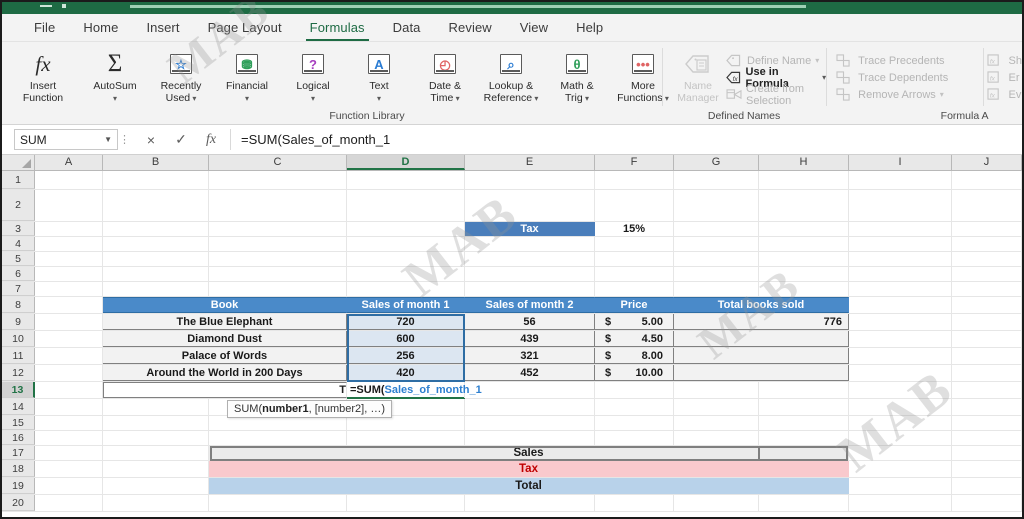  I want to click on summary-band-tax: Tax, so click(529, 469).